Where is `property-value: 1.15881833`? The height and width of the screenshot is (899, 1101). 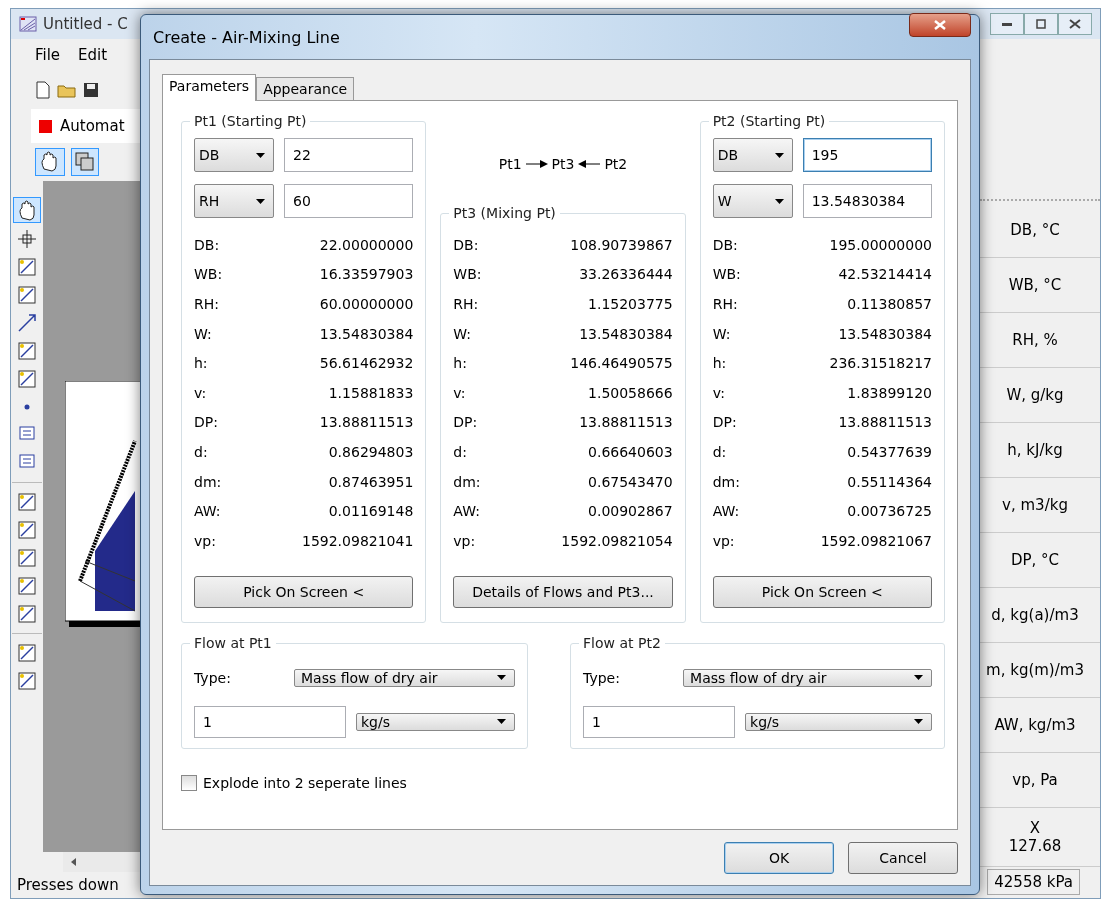
property-value: 1.15881833 is located at coordinates (371, 392).